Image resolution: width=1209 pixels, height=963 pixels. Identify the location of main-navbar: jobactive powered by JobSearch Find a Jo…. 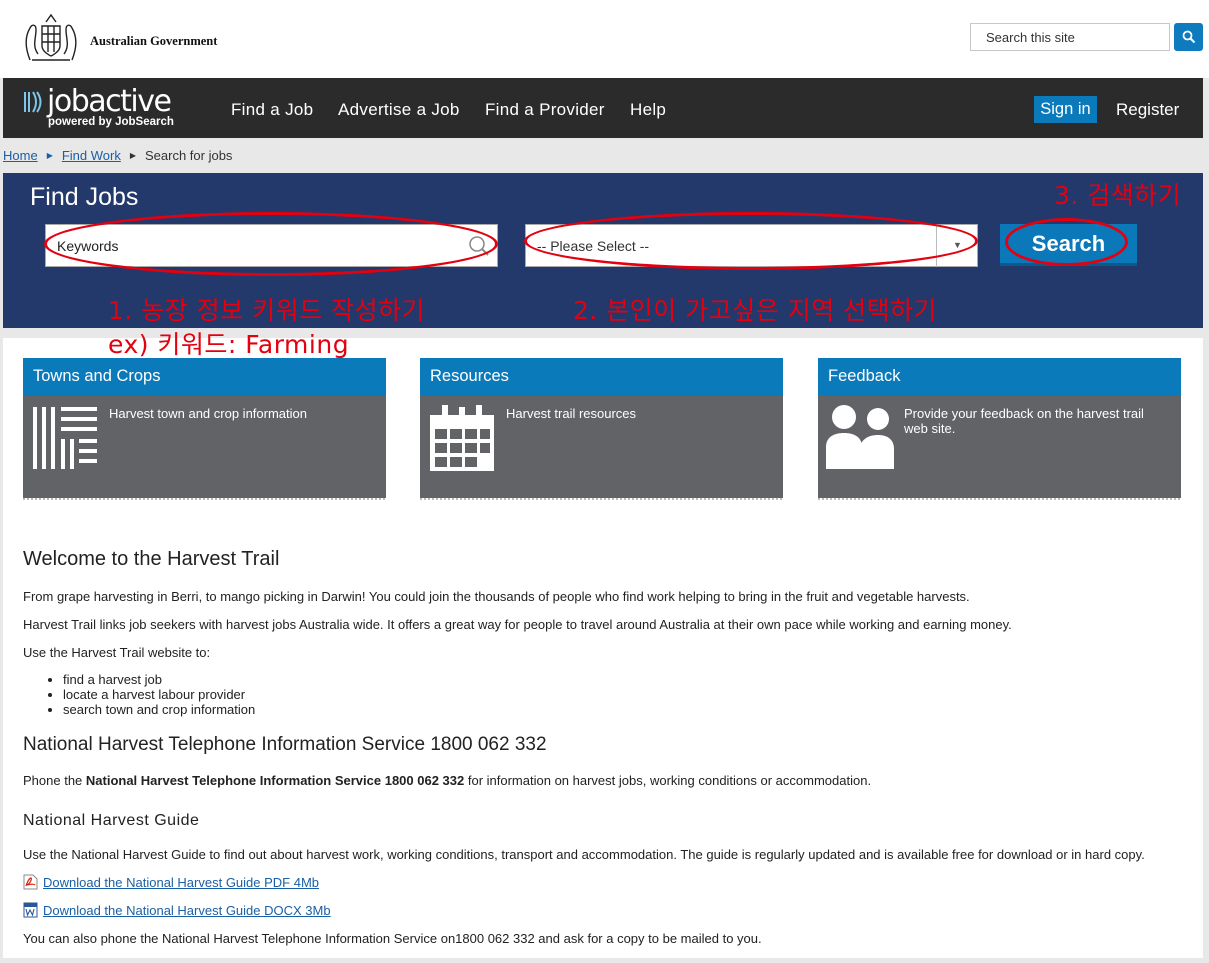
(603, 108).